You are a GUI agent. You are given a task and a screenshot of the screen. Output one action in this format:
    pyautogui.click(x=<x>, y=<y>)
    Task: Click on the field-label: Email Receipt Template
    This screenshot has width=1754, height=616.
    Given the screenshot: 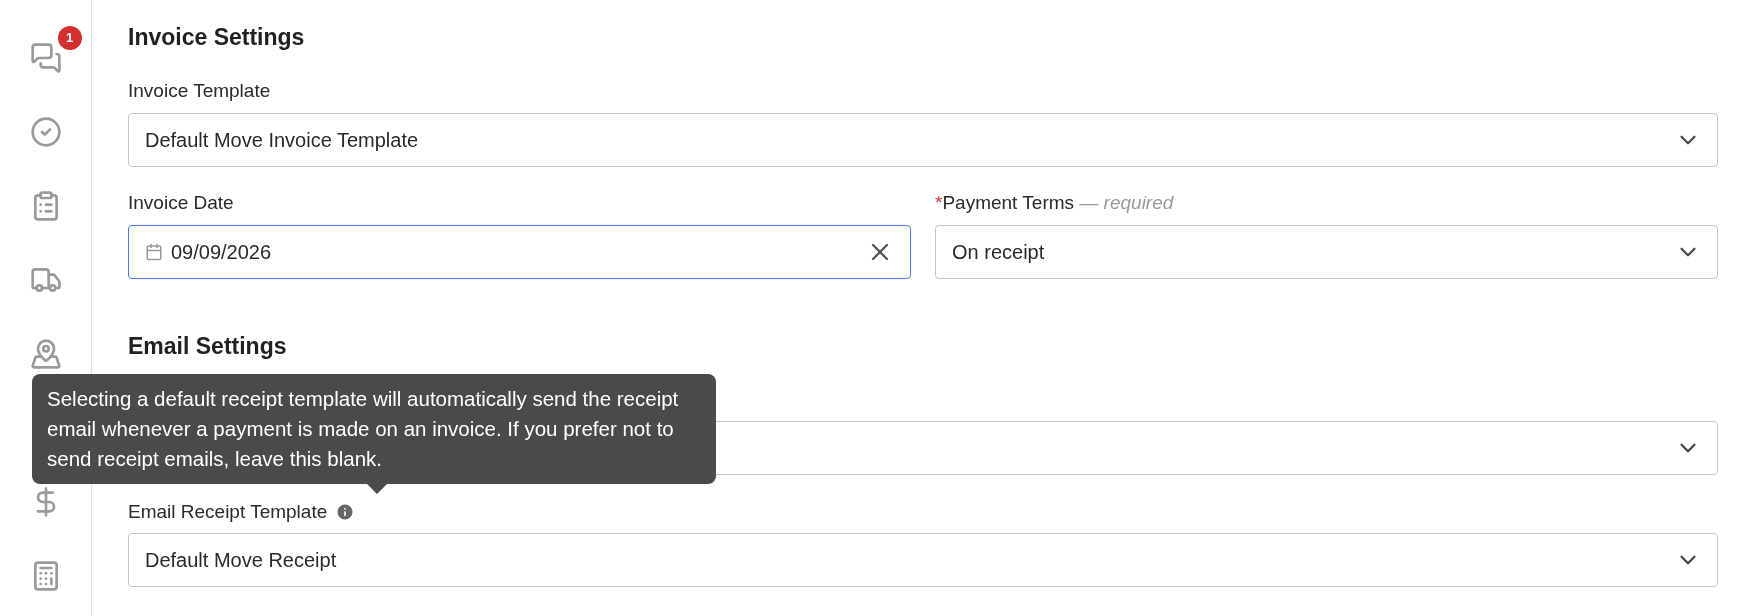 What is the action you would take?
    pyautogui.click(x=228, y=511)
    